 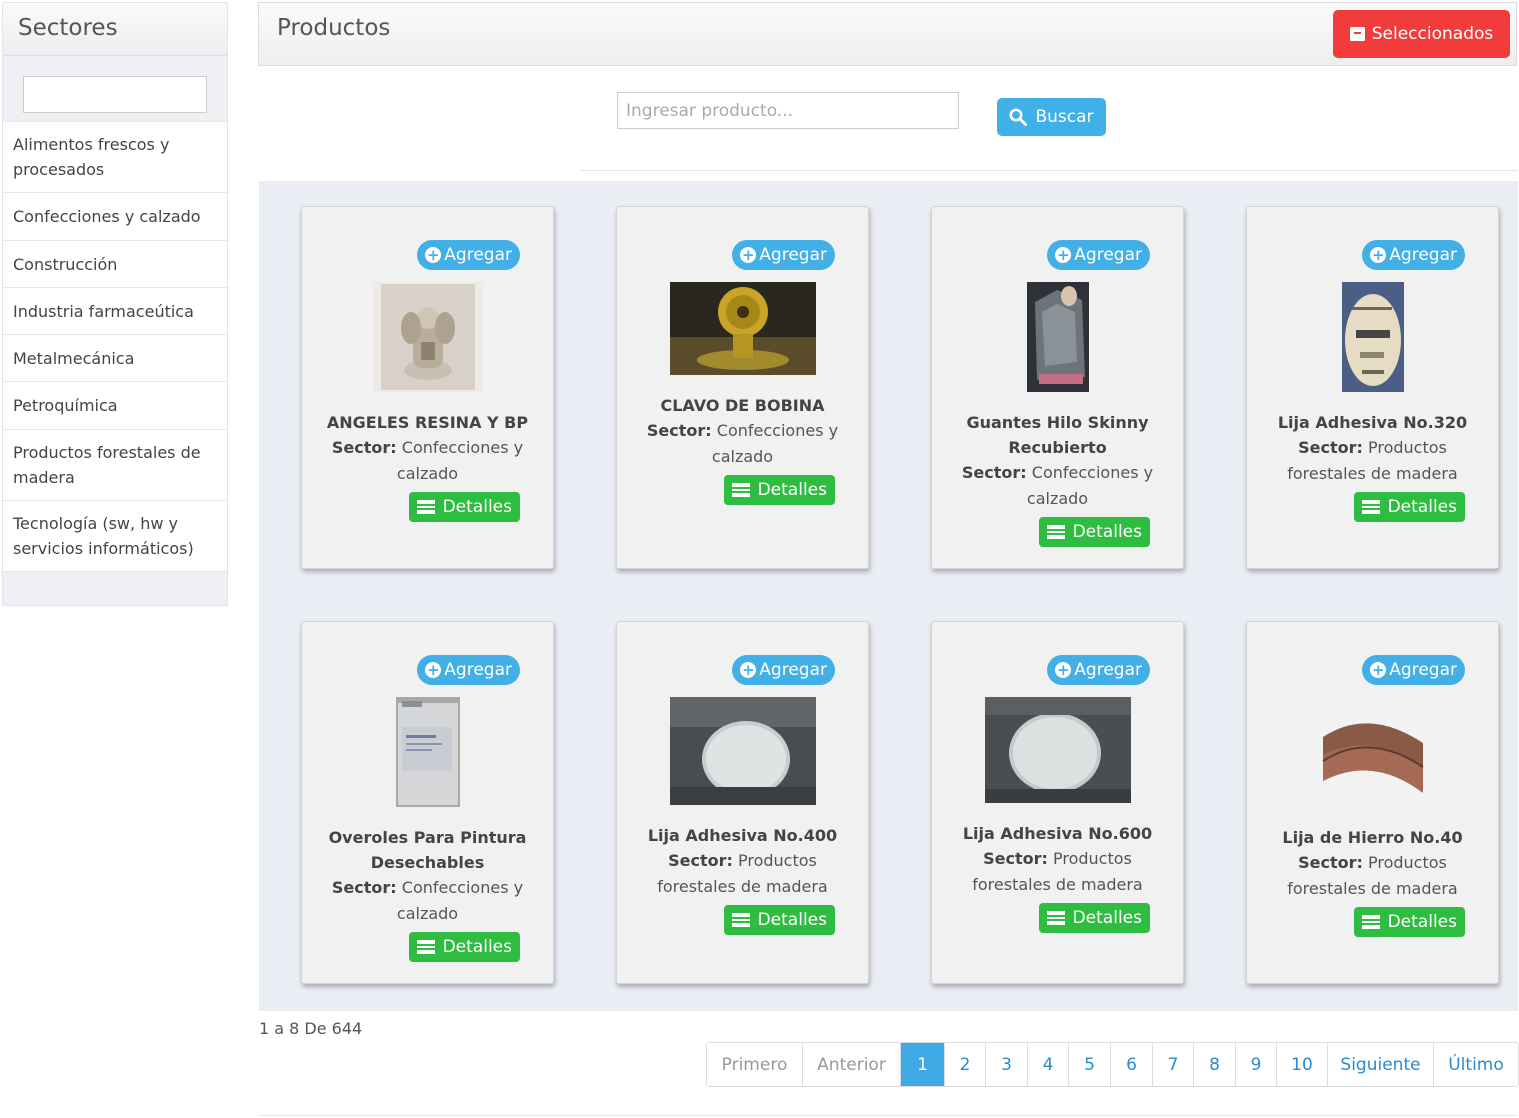 I want to click on selected-products-button: Seleccionados, so click(x=1421, y=34).